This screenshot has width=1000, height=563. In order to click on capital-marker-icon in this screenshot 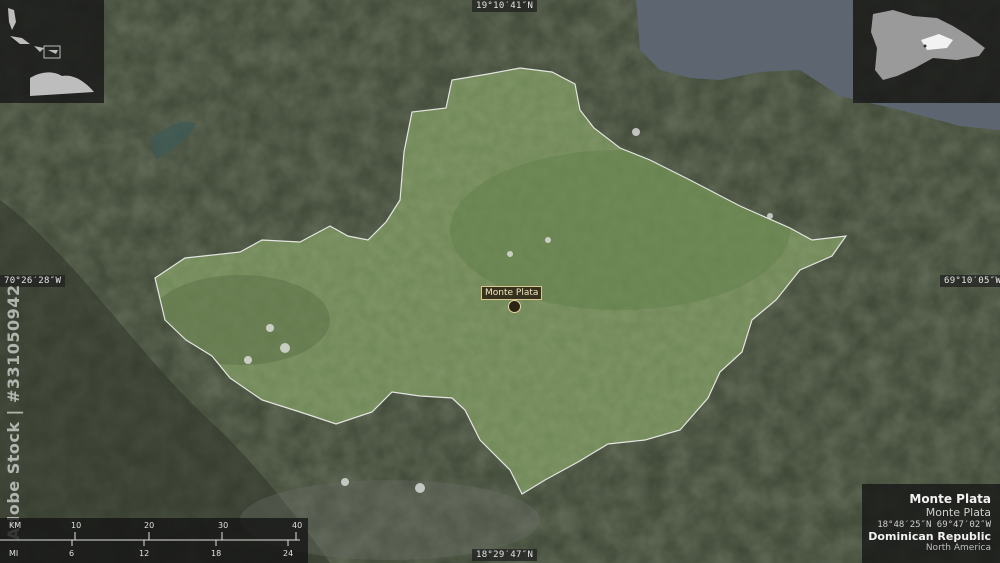, I will do `click(514, 306)`.